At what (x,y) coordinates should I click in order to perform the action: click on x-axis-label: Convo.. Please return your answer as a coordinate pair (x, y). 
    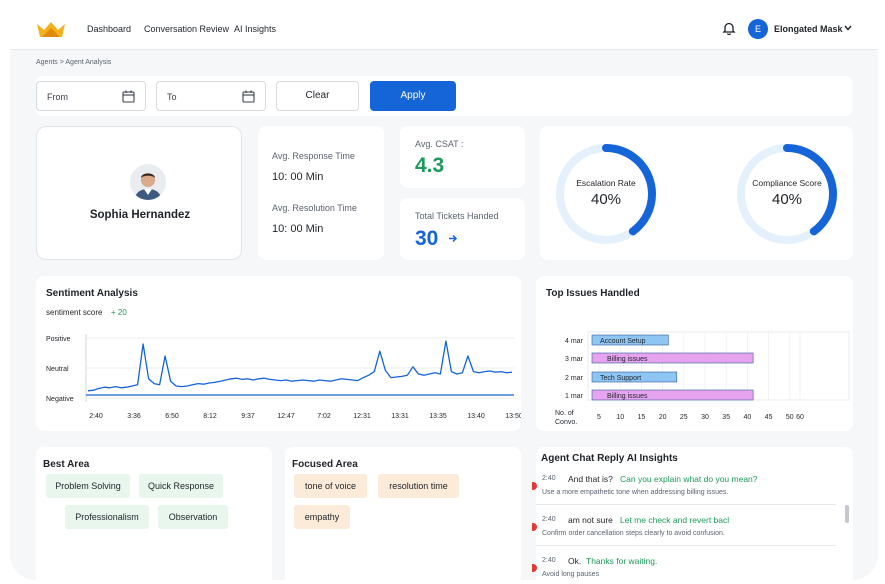
    Looking at the image, I should click on (566, 422).